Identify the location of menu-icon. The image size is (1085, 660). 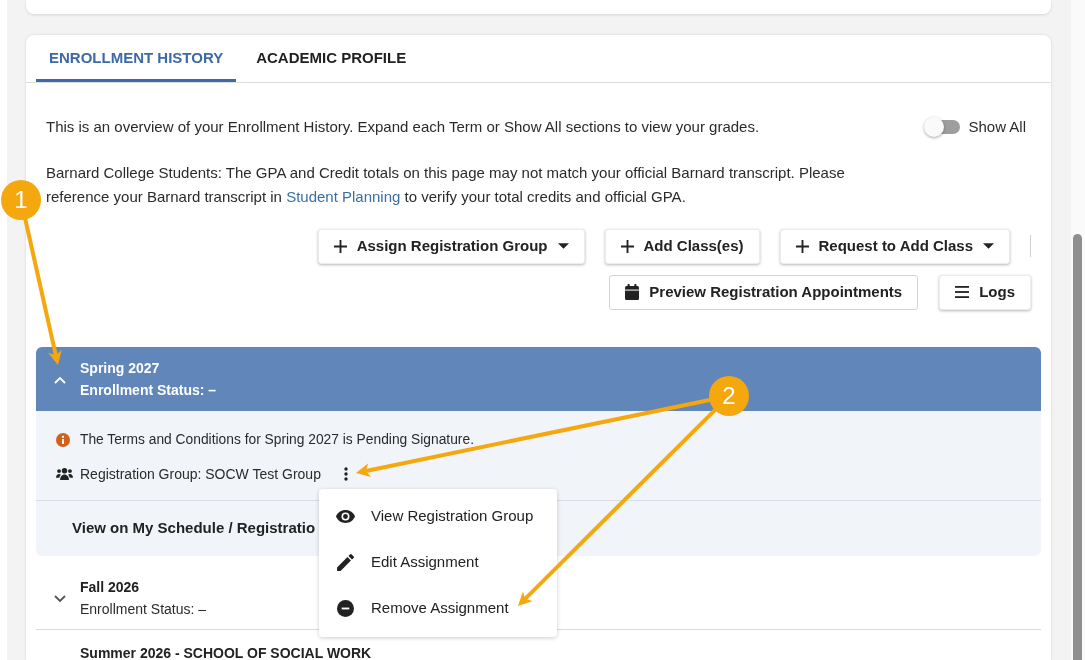
(962, 292).